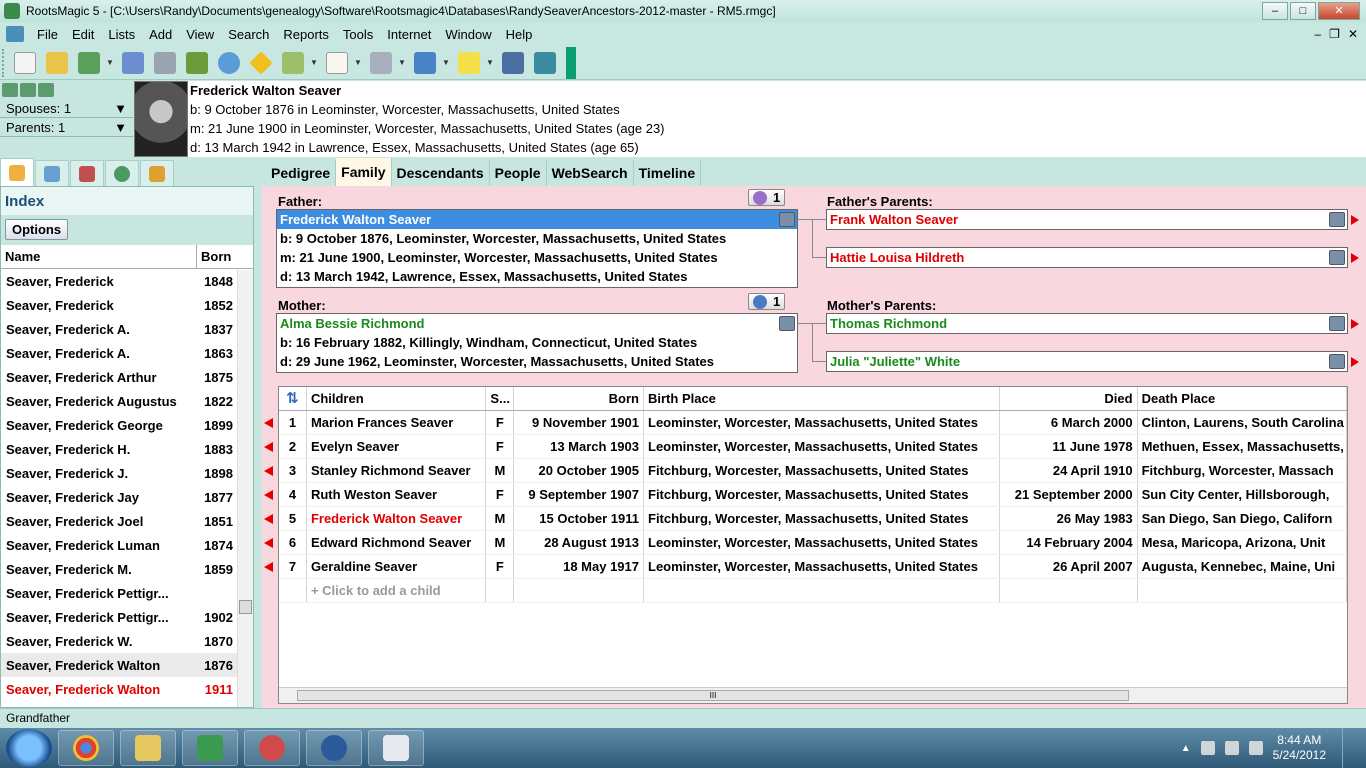 The image size is (1366, 768). Describe the element at coordinates (397, 398) in the screenshot. I see `col-children: Children` at that location.